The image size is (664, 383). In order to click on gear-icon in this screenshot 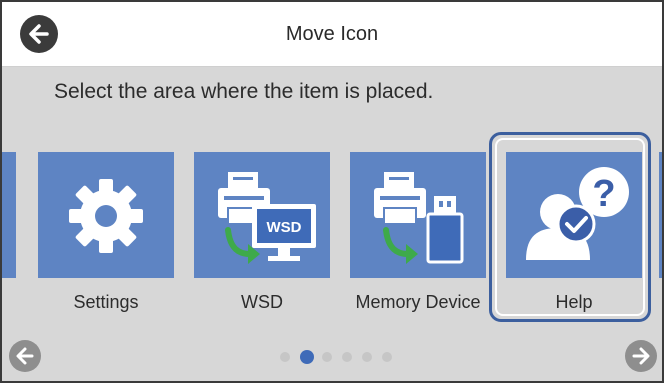, I will do `click(106, 216)`.